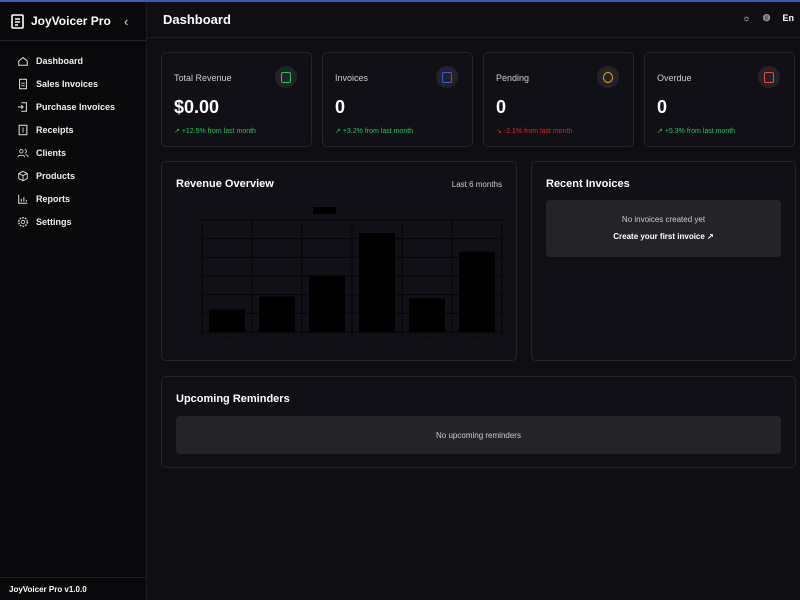 The width and height of the screenshot is (800, 600). Describe the element at coordinates (558, 99) in the screenshot. I see `stat-card-pending: Pending 0 ↘ -2.1% from last month` at that location.